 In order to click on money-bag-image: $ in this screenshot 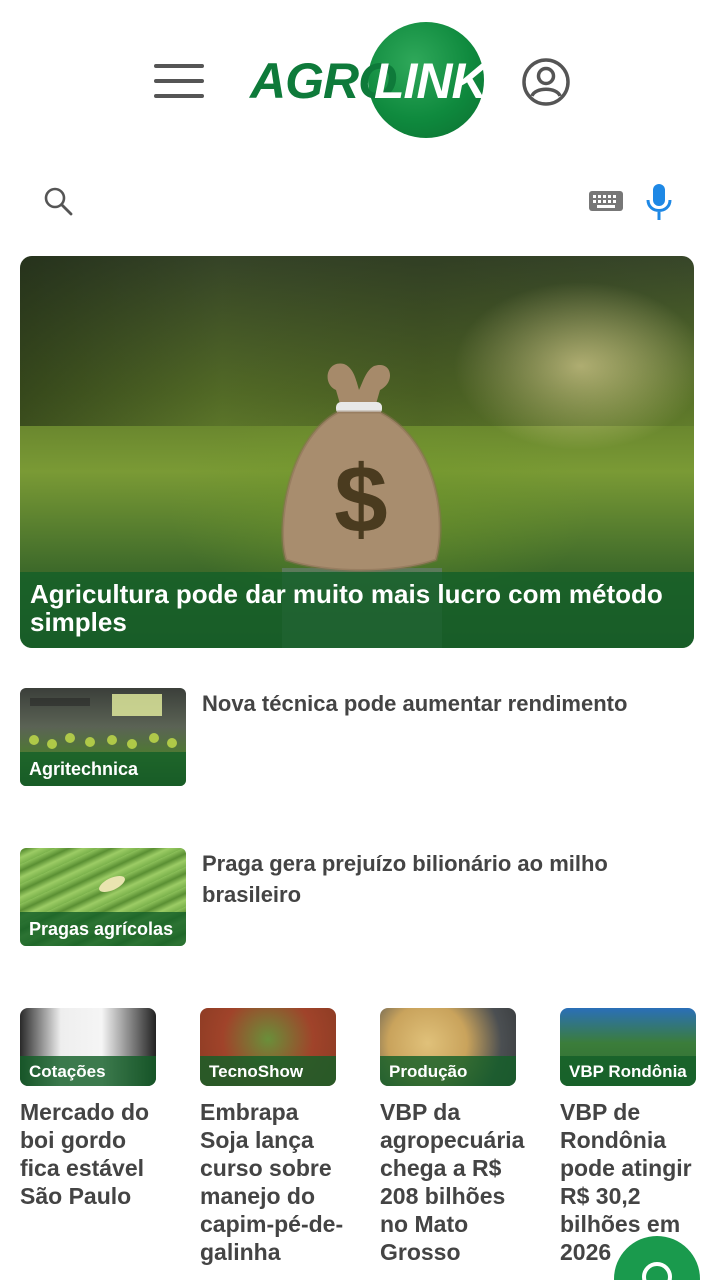, I will do `click(361, 467)`.